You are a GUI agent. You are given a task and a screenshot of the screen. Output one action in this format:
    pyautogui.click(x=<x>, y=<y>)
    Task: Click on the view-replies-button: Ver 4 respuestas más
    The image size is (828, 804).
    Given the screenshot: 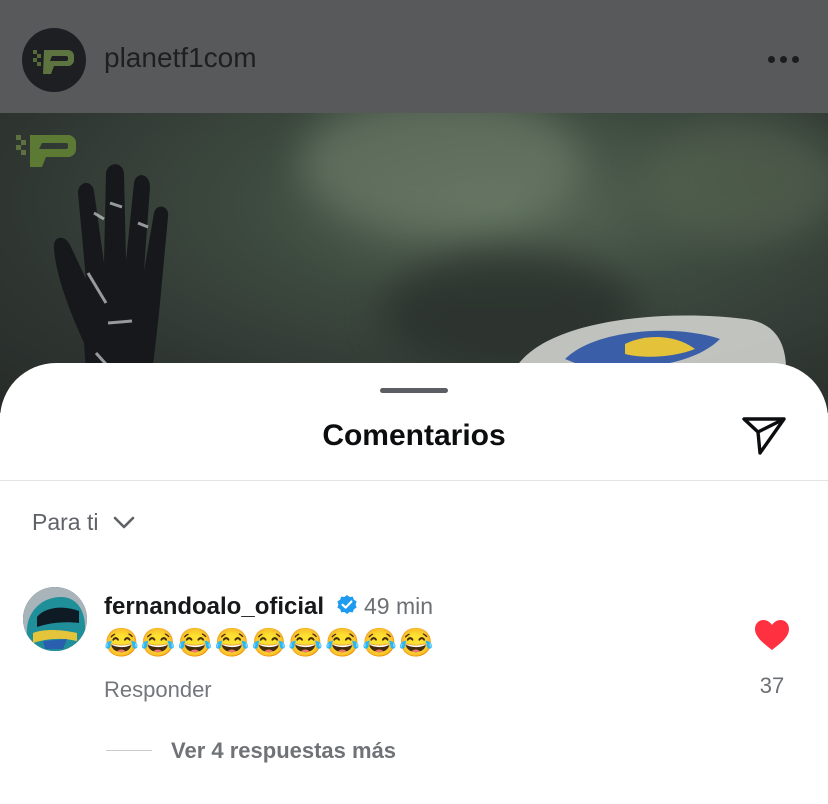 What is the action you would take?
    pyautogui.click(x=283, y=751)
    